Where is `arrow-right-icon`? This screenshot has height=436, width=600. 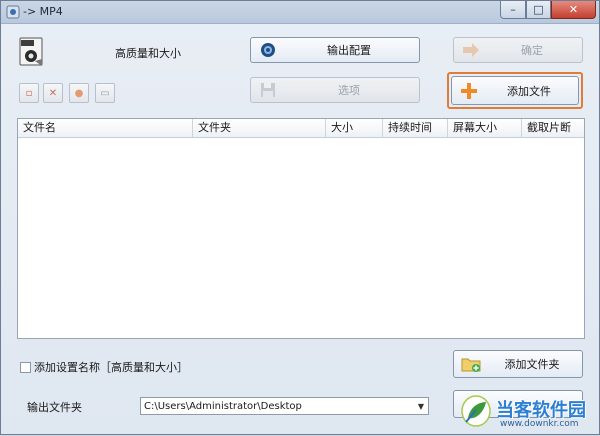 arrow-right-icon is located at coordinates (471, 50).